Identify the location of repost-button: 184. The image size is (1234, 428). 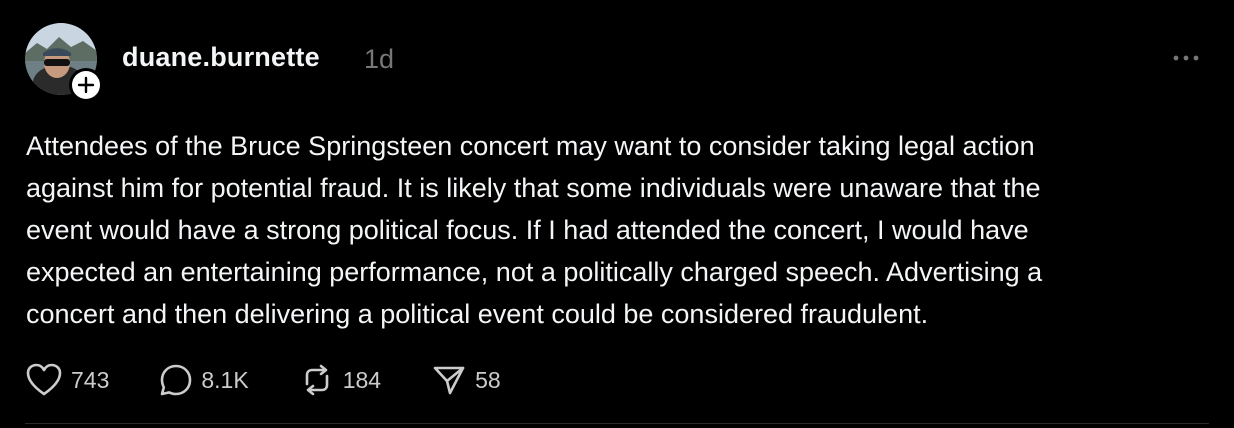
(340, 380).